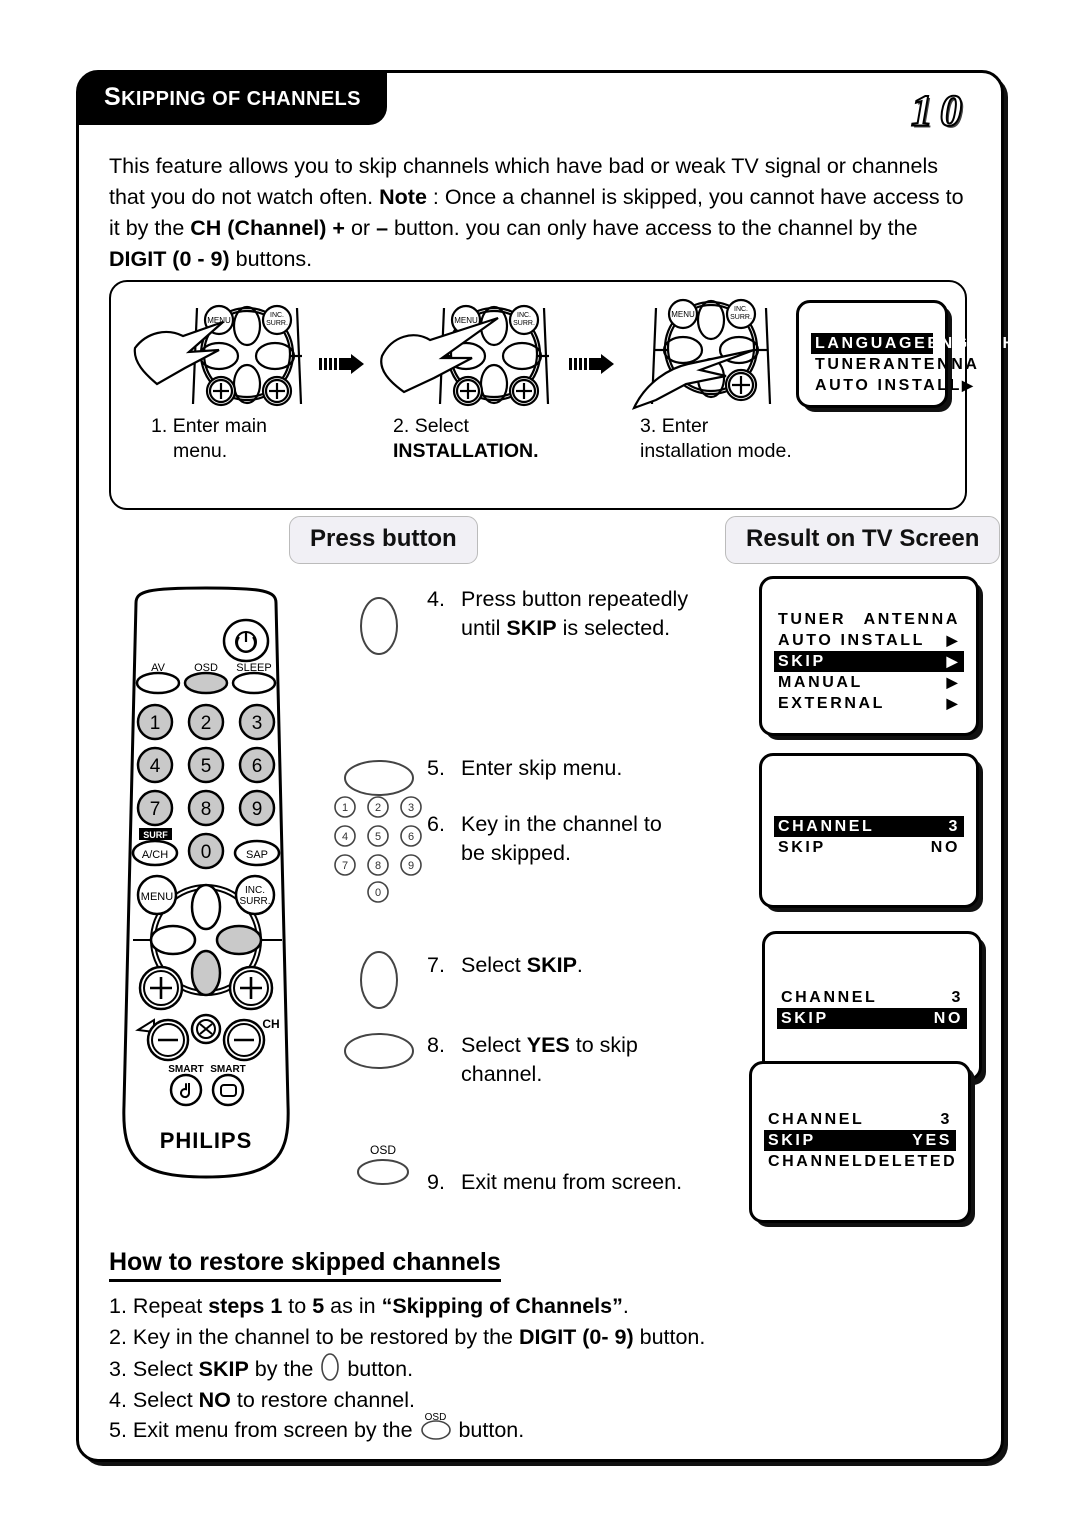 This screenshot has height=1533, width=1080. What do you see at coordinates (168, 1040) in the screenshot?
I see `volume-minus-button` at bounding box center [168, 1040].